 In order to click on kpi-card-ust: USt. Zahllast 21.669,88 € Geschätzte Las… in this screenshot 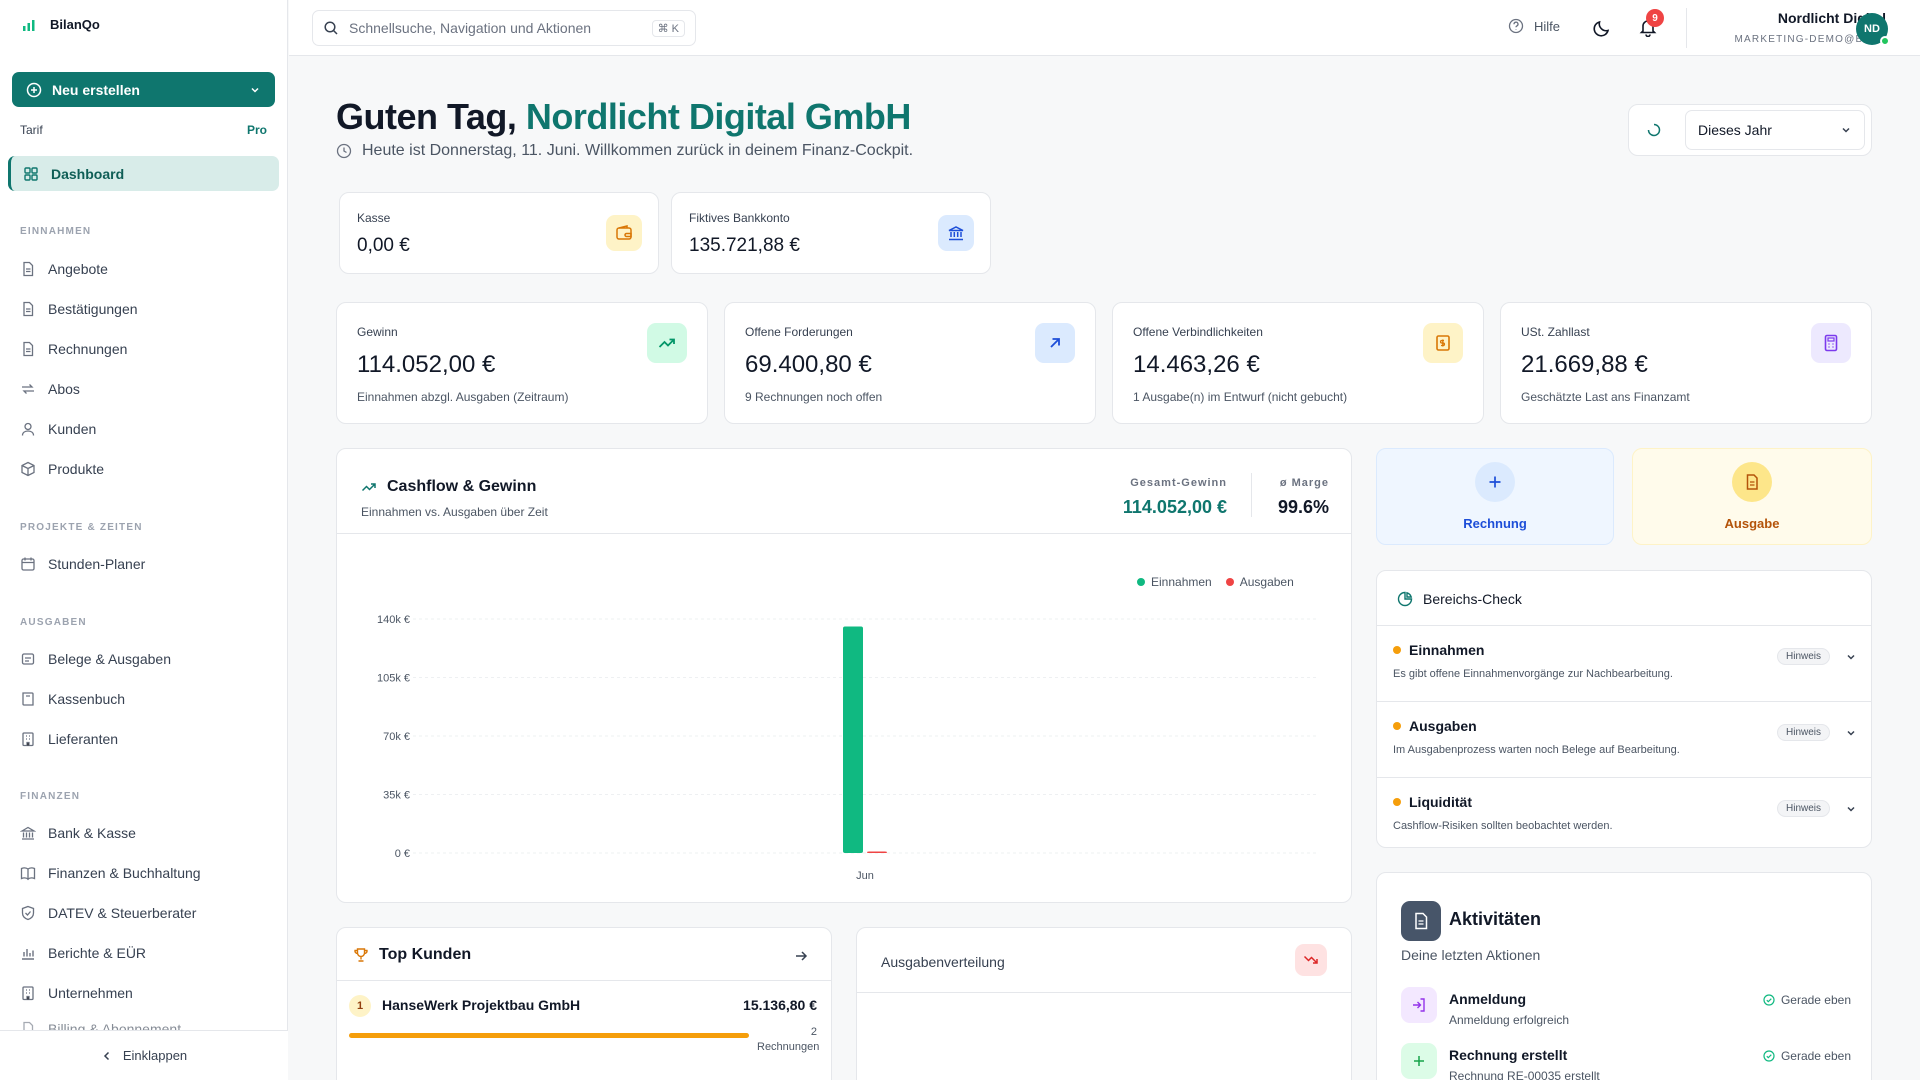, I will do `click(1686, 363)`.